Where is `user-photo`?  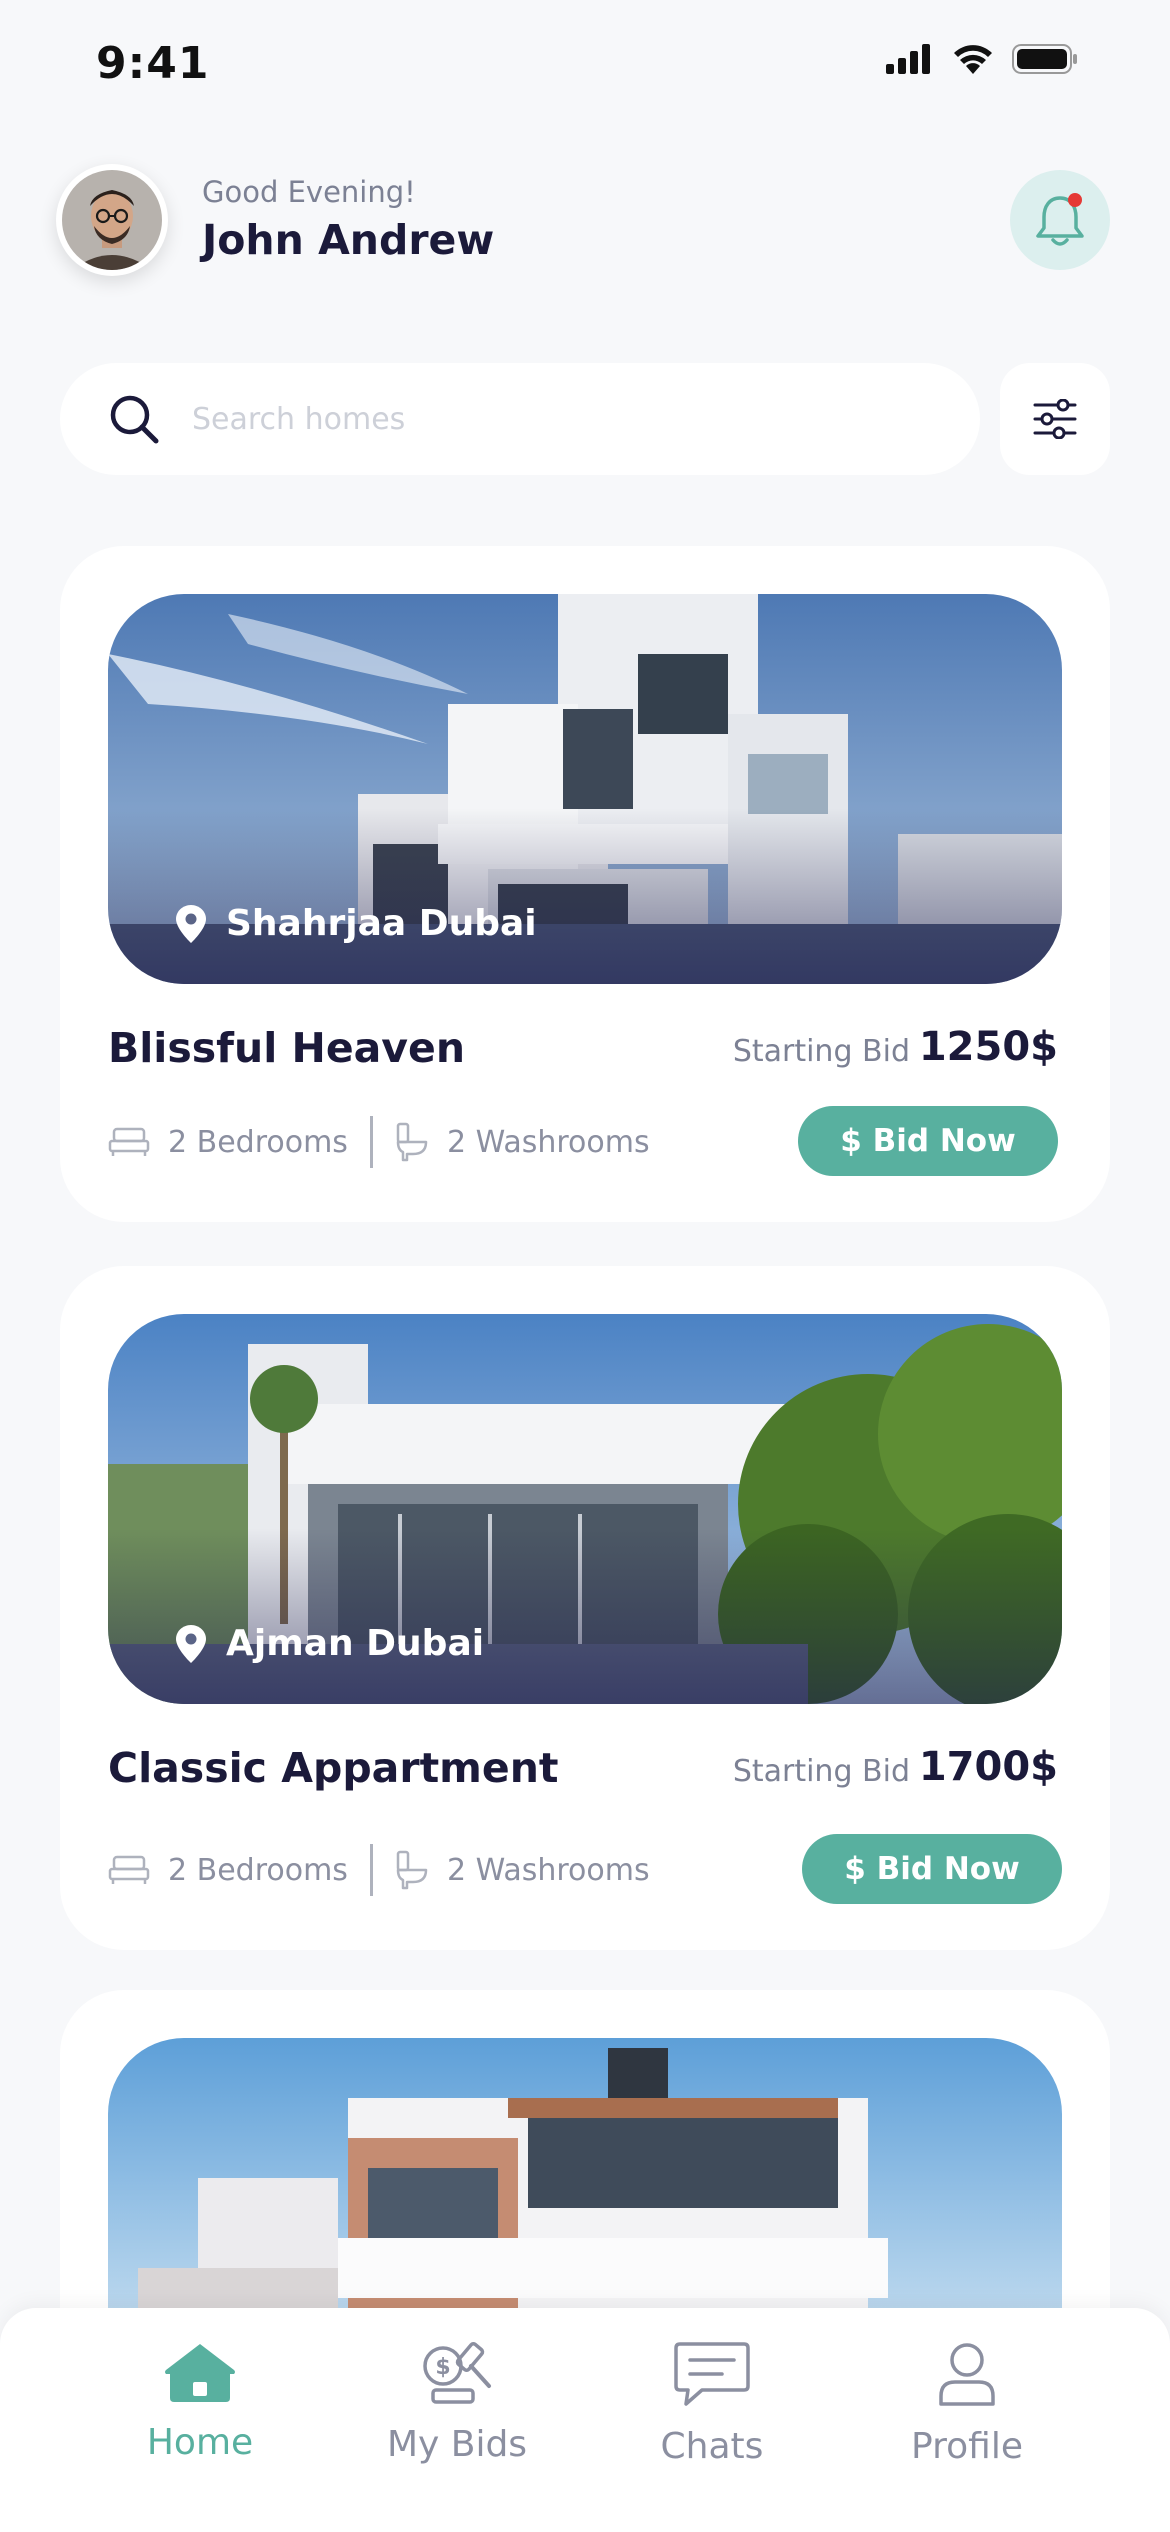
user-photo is located at coordinates (112, 220).